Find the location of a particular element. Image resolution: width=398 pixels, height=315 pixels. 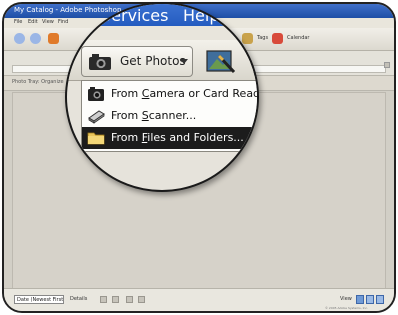

photo-tray-label: Photo Tray: Organize is located at coordinates (38, 82).